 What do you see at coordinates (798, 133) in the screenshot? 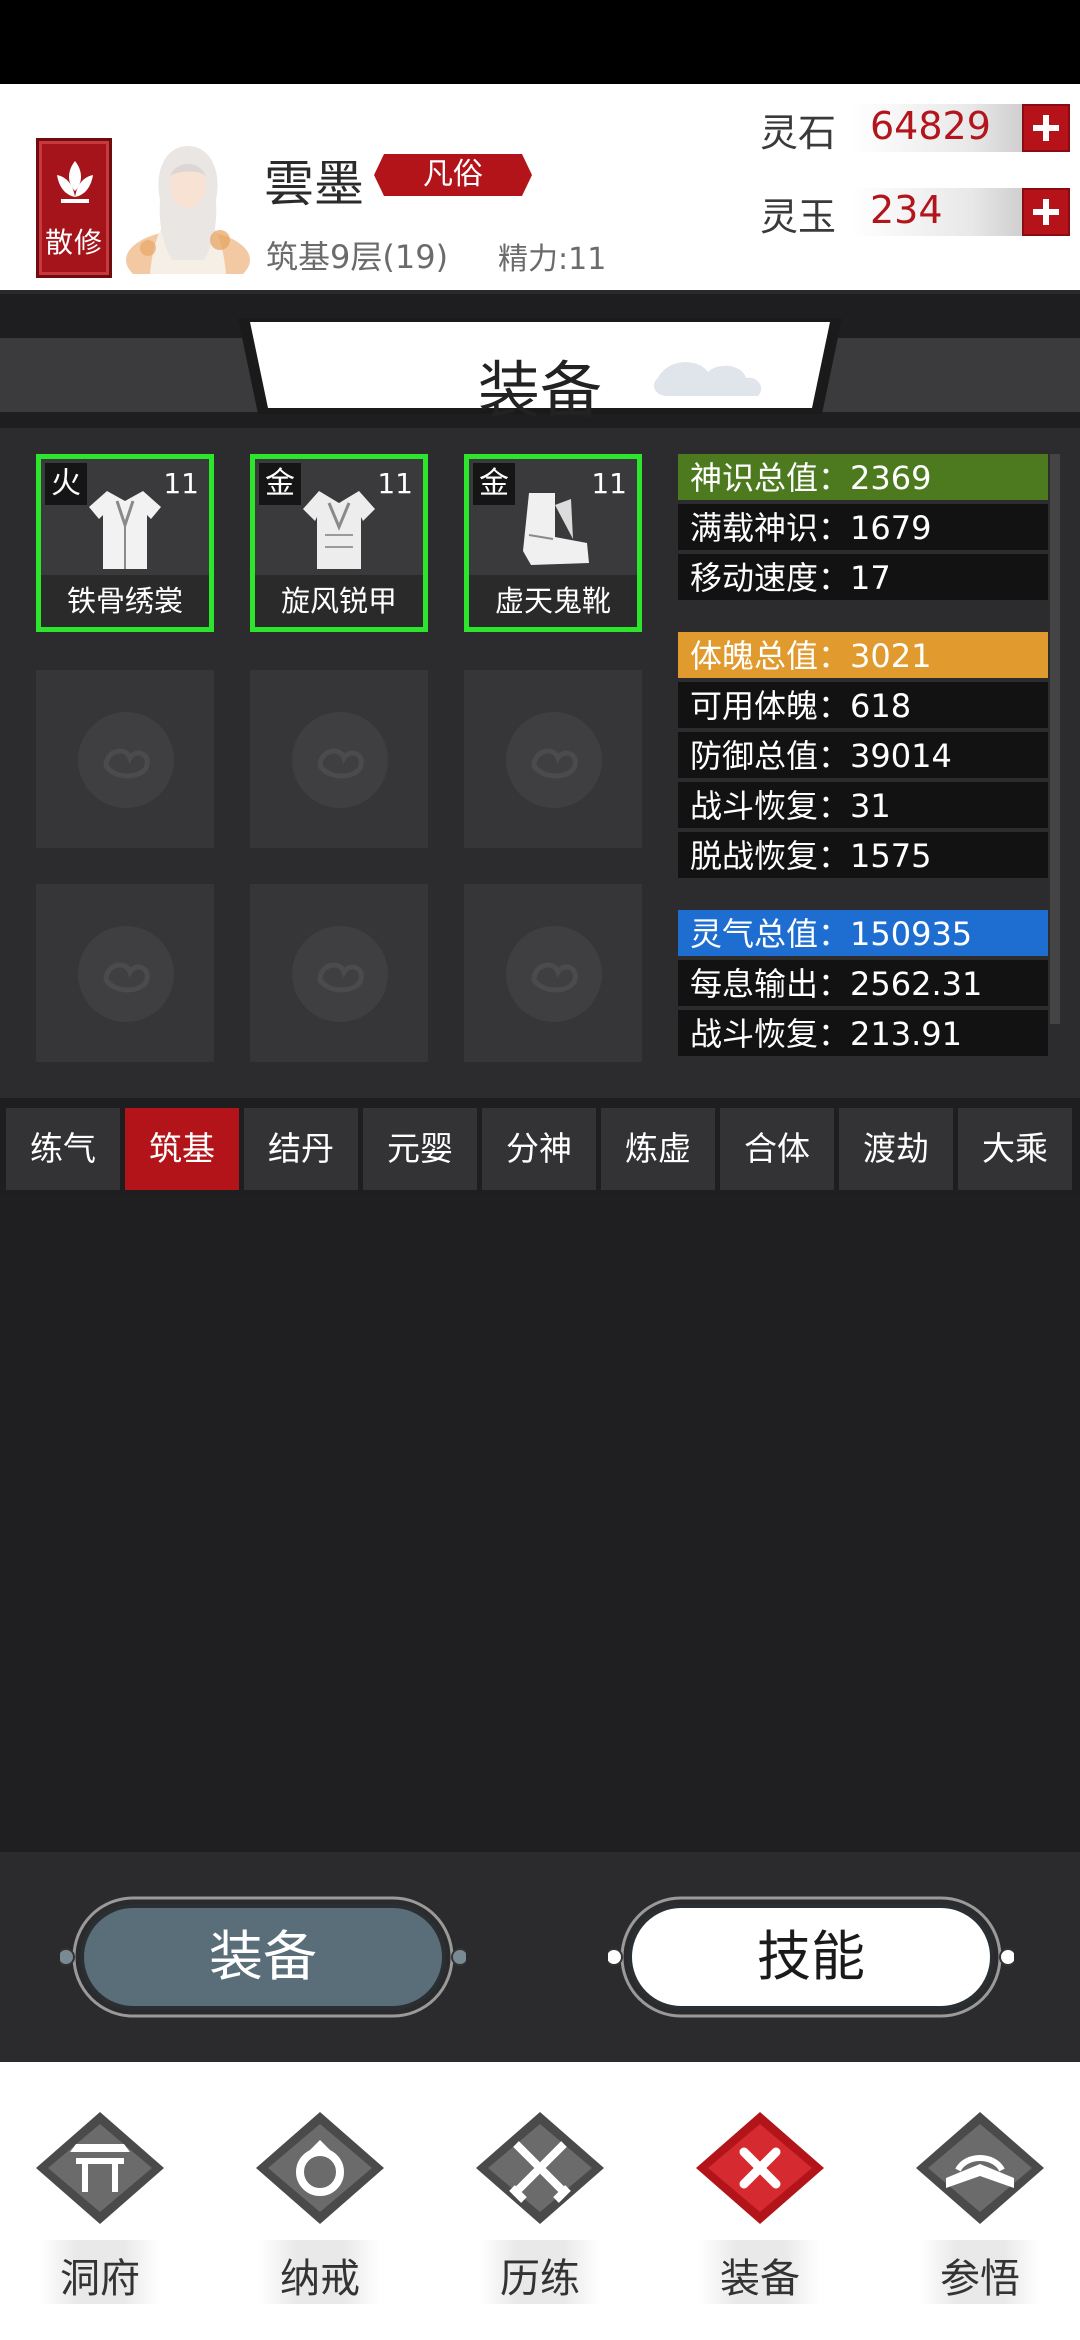
I see `spirit-stone-label: 灵石` at bounding box center [798, 133].